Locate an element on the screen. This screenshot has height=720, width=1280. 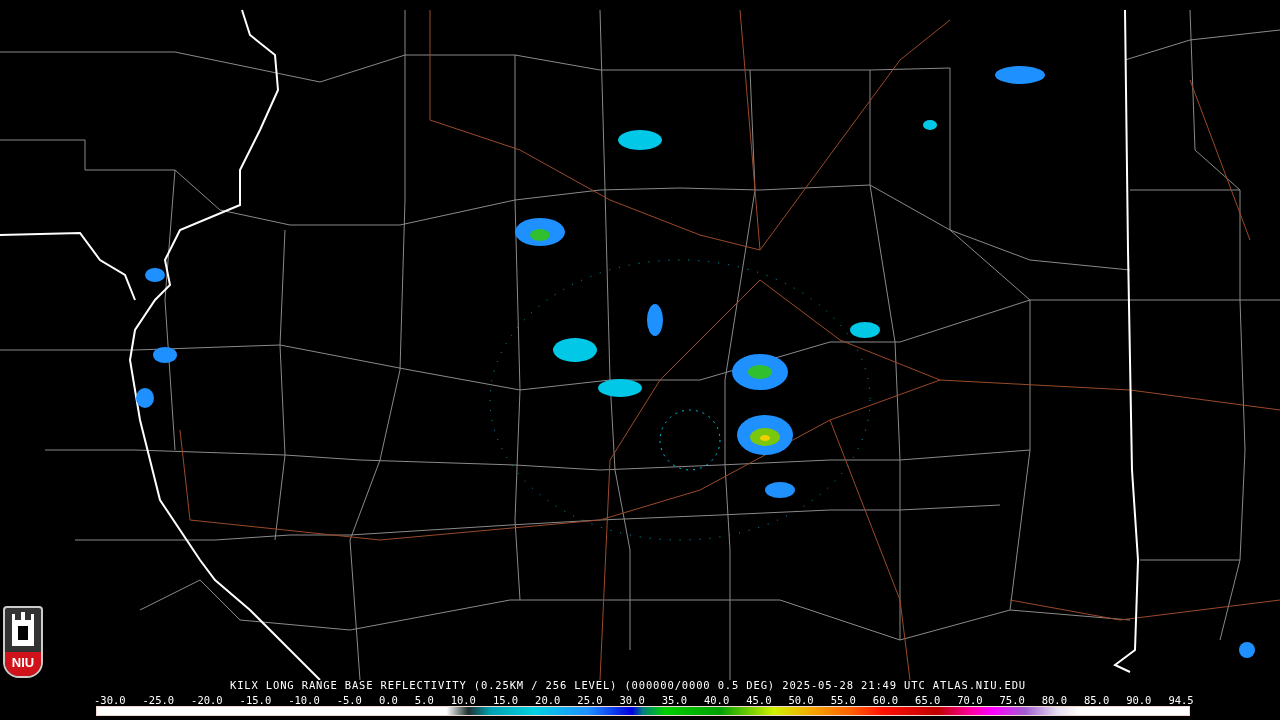
scale-label: 15.0 is located at coordinates (505, 700).